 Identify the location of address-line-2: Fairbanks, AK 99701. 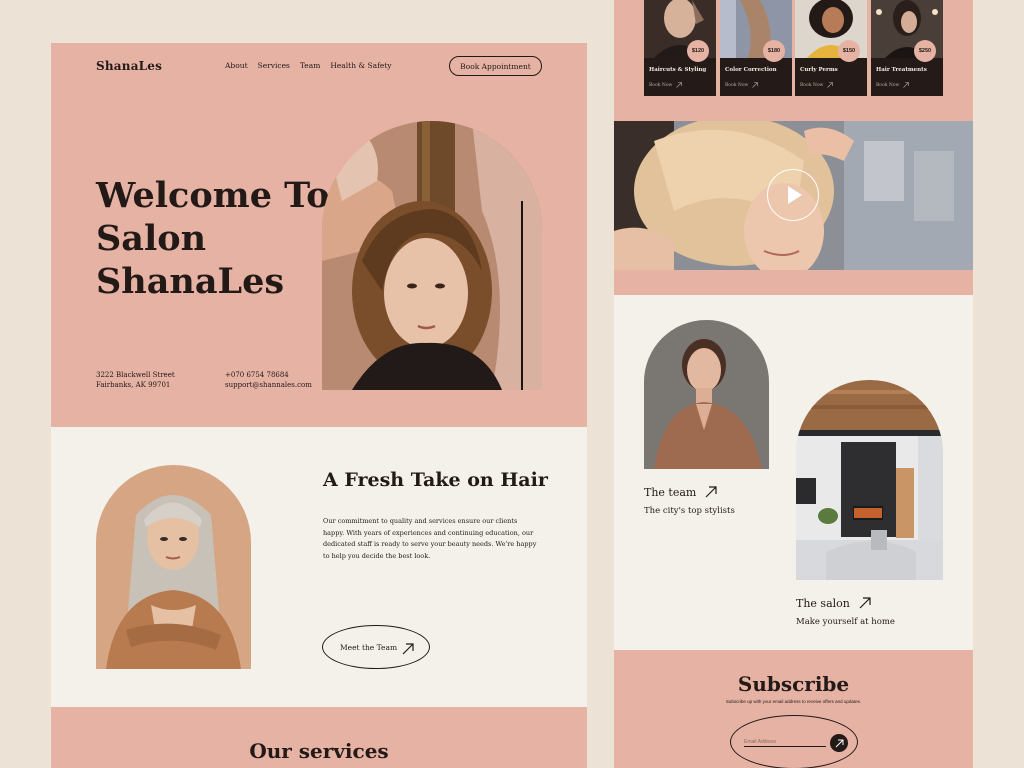
(133, 385).